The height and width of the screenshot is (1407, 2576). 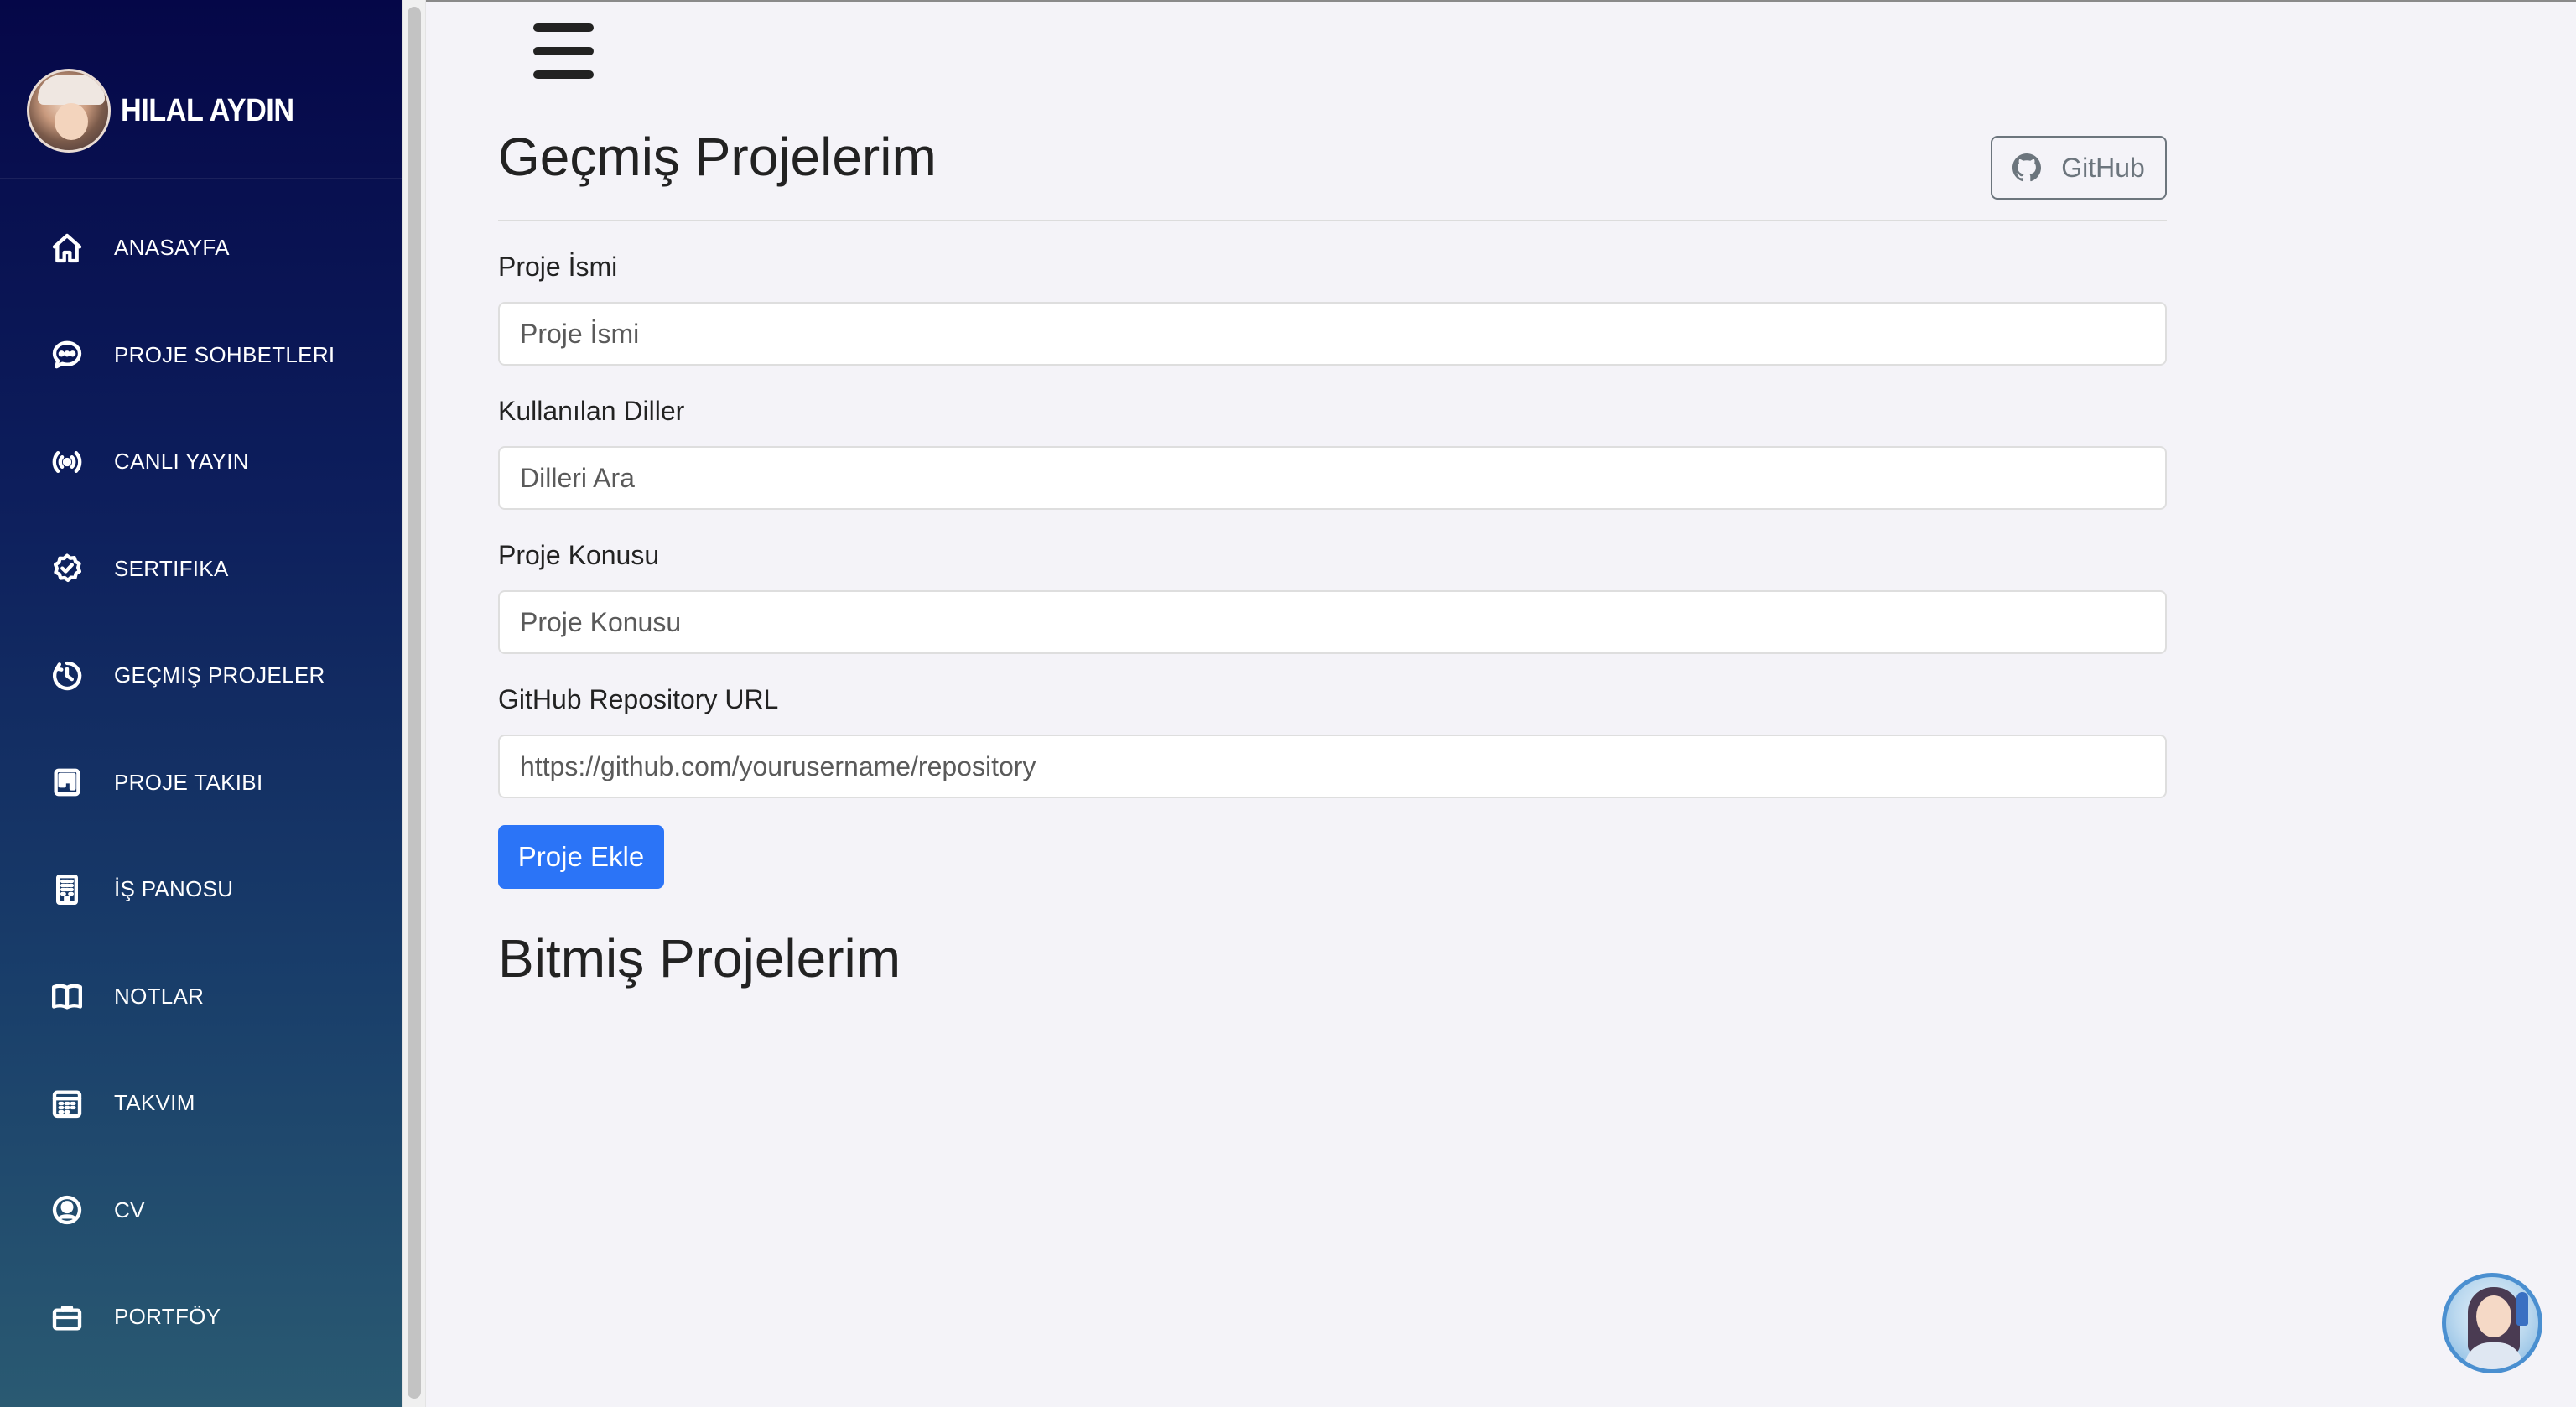 What do you see at coordinates (67, 1317) in the screenshot?
I see `briefcase-icon` at bounding box center [67, 1317].